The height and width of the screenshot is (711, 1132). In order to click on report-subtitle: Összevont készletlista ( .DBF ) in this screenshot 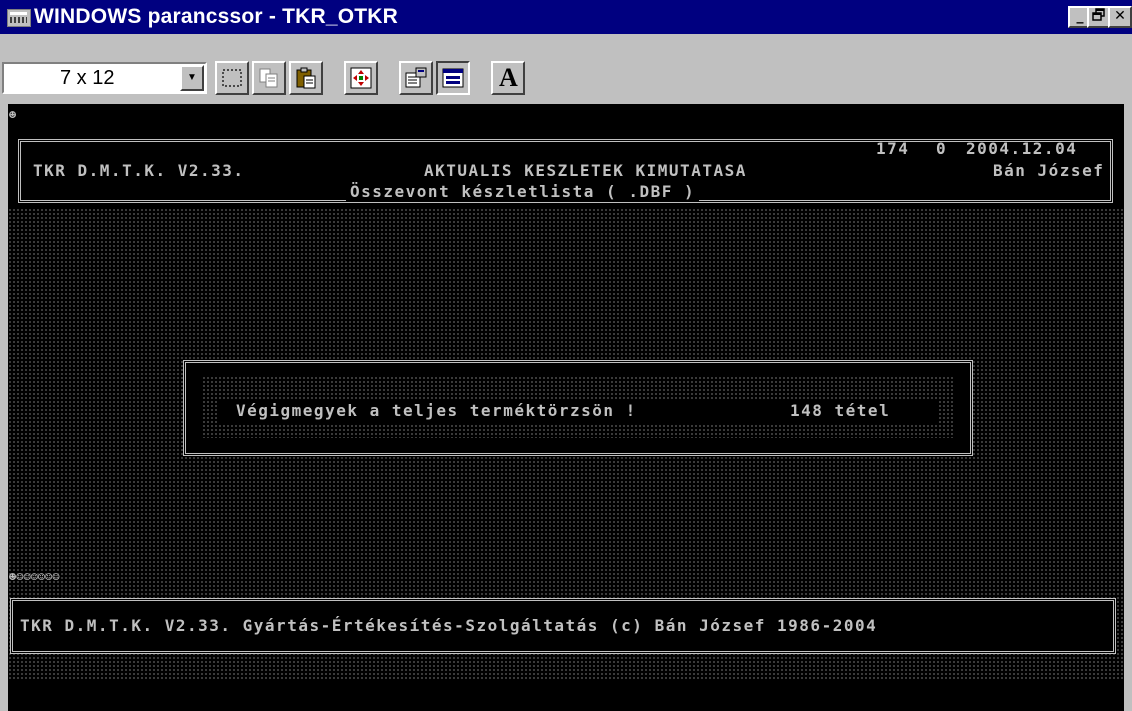, I will do `click(523, 192)`.